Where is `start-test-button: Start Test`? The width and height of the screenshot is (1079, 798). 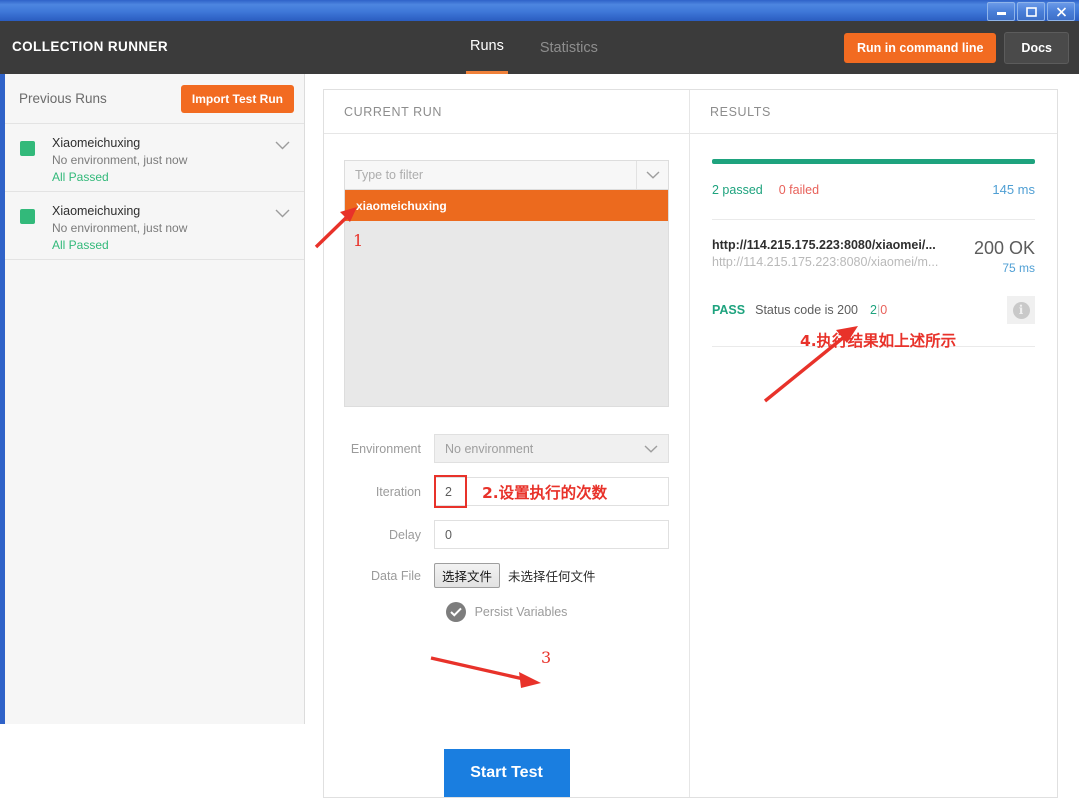
start-test-button: Start Test is located at coordinates (506, 773).